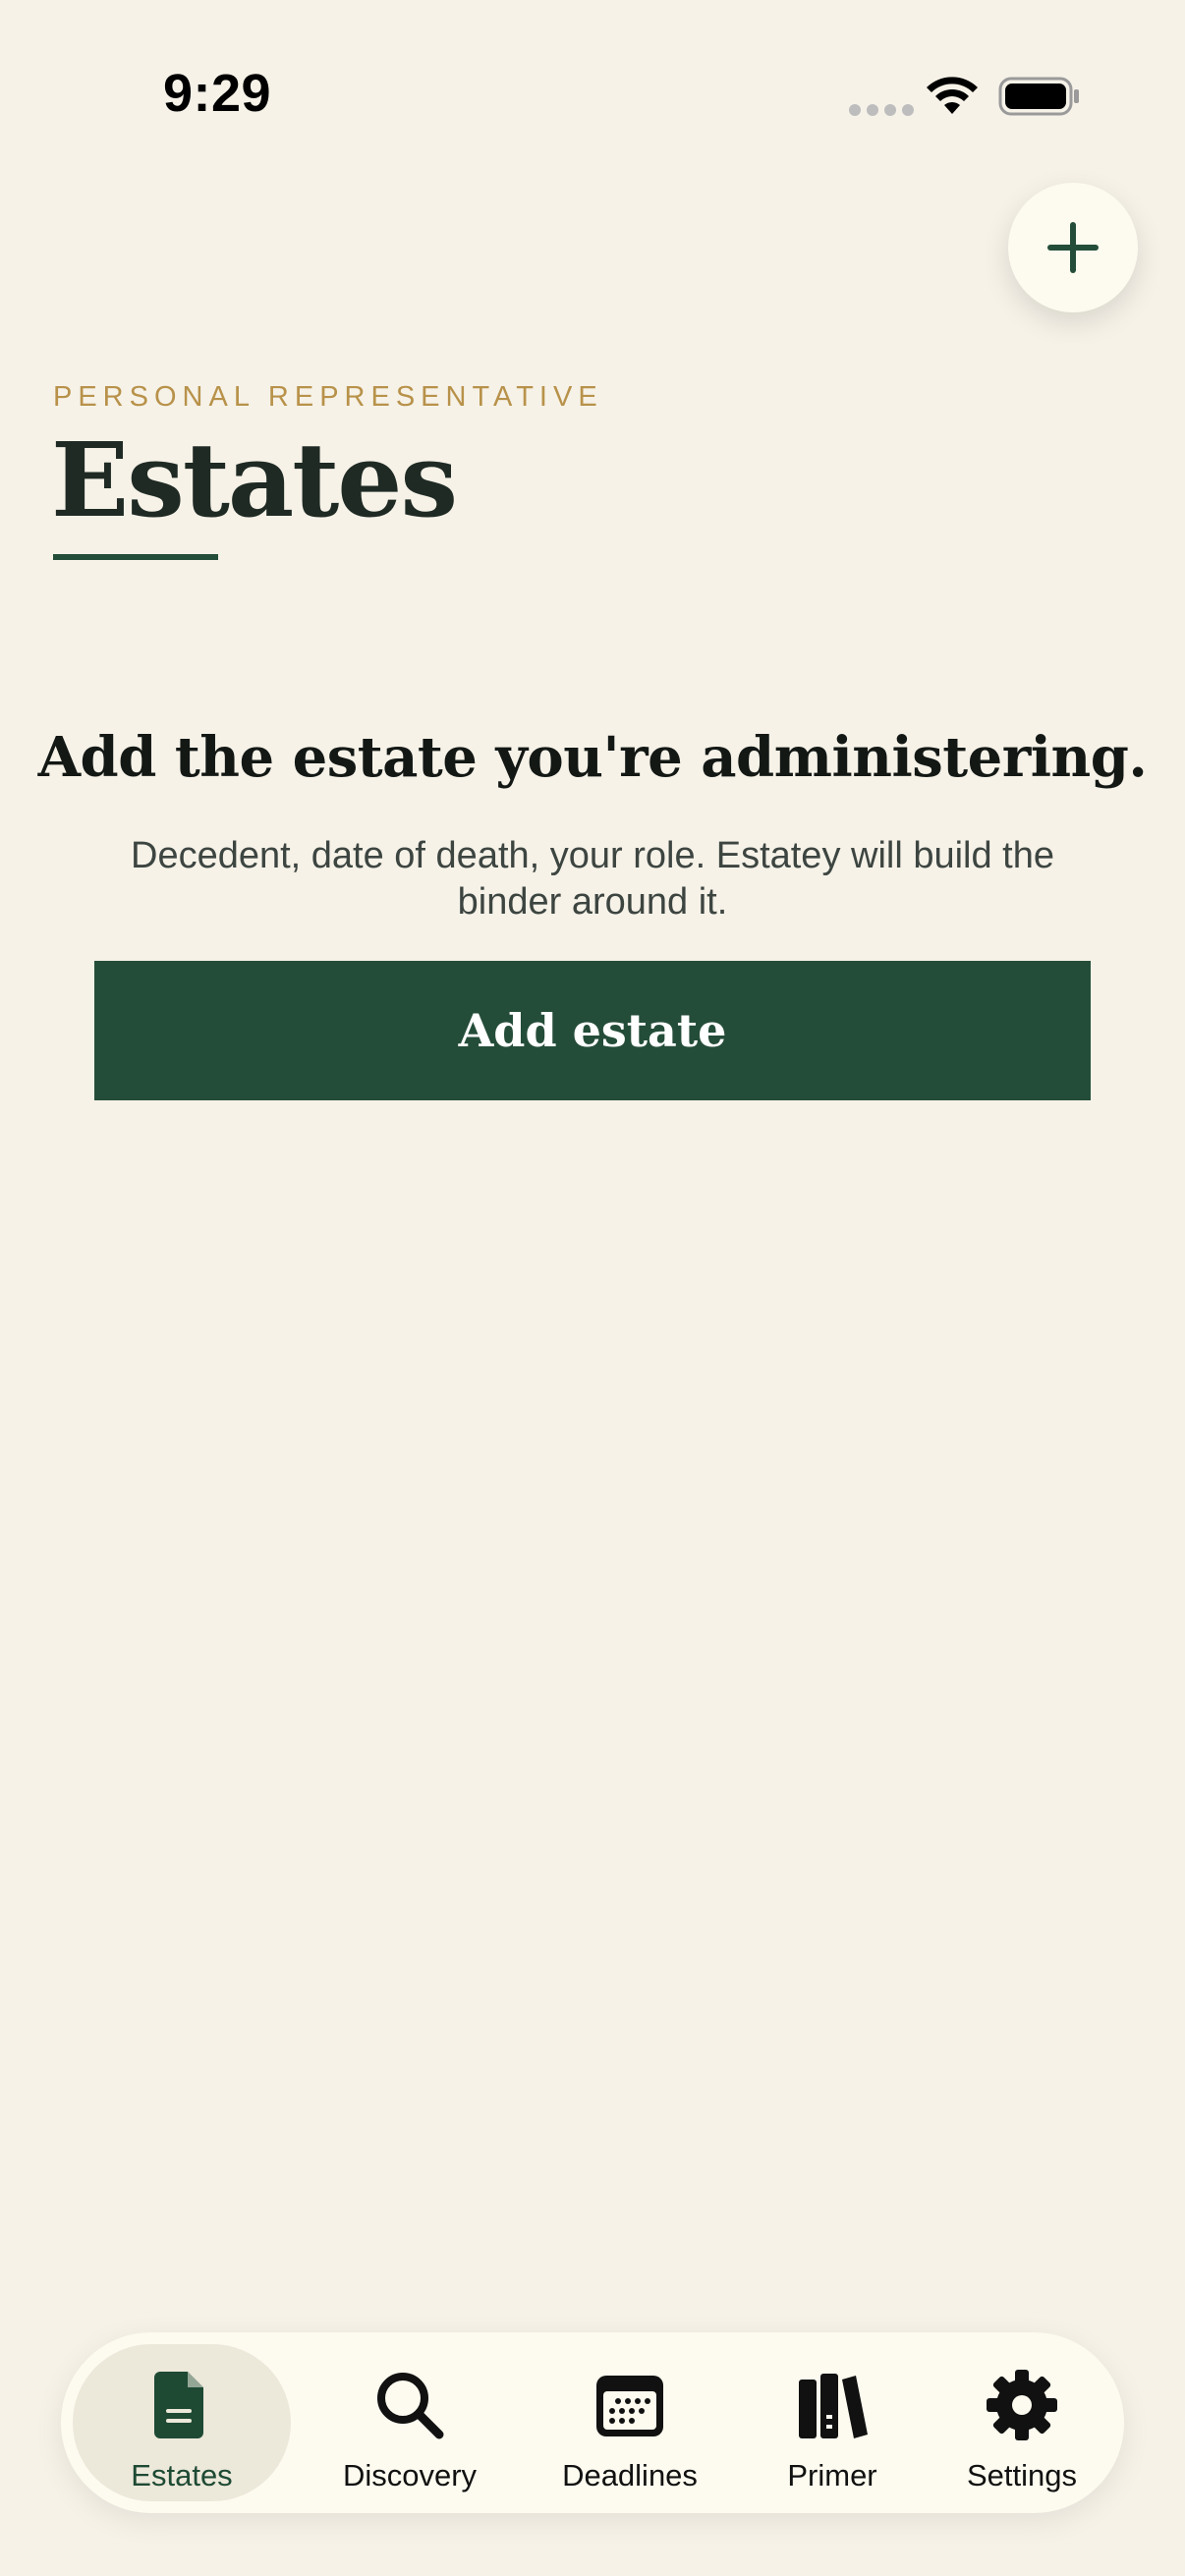 The width and height of the screenshot is (1185, 2576). Describe the element at coordinates (328, 397) in the screenshot. I see `section-eyebrow: PERSONAL REPRESENTATIVE` at that location.